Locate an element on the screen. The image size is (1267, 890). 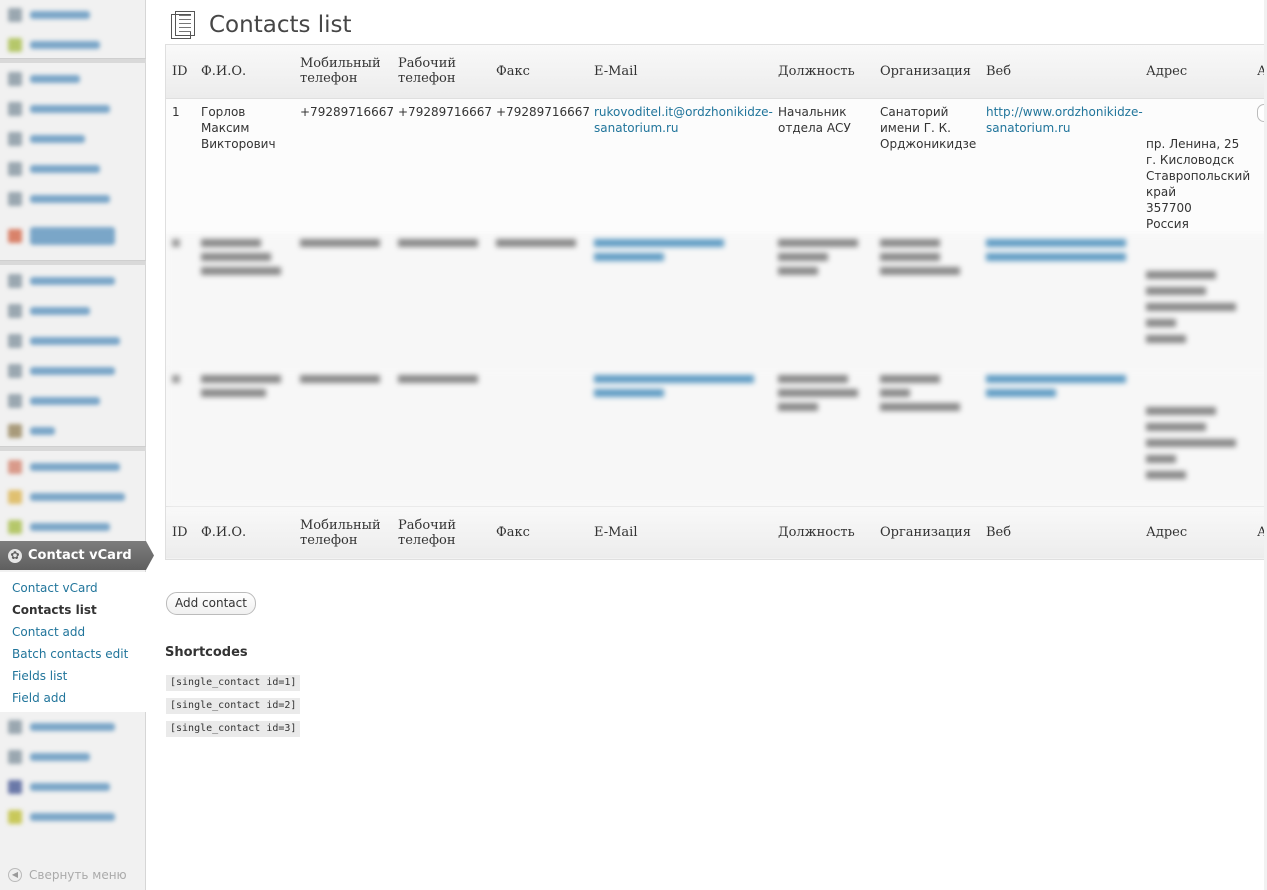
column-header-email: E-Mail is located at coordinates (680, 72).